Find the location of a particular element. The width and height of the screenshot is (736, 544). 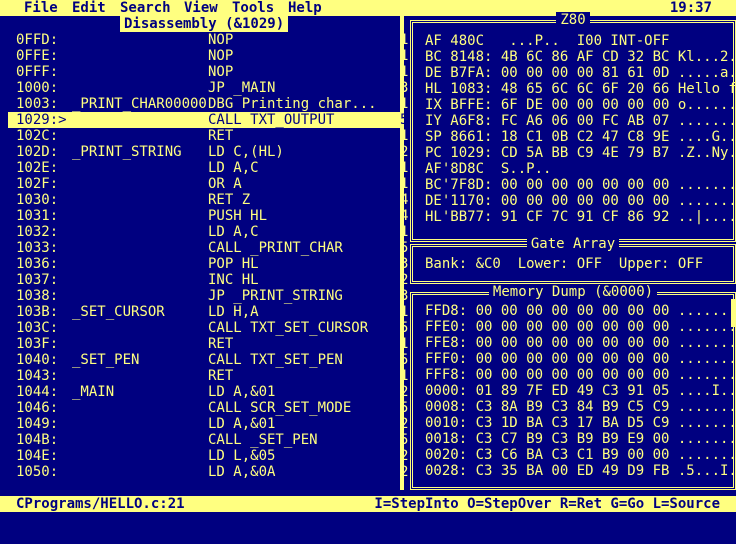

disassembly-row: 1044: _MAIN LD A,&01 2 is located at coordinates (208, 392).